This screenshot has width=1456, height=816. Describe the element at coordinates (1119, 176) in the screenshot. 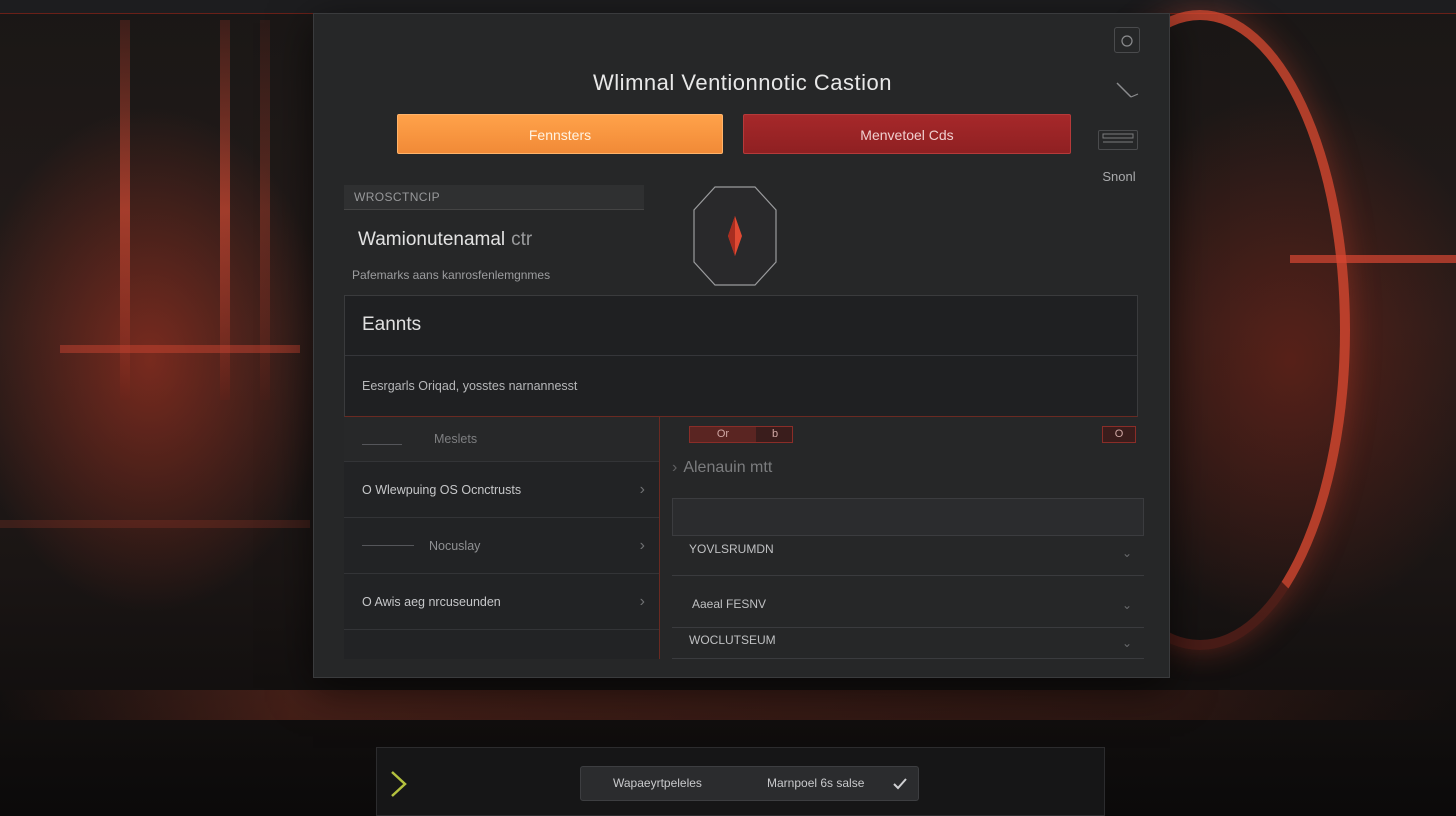

I see `tool-label: Snonl` at that location.